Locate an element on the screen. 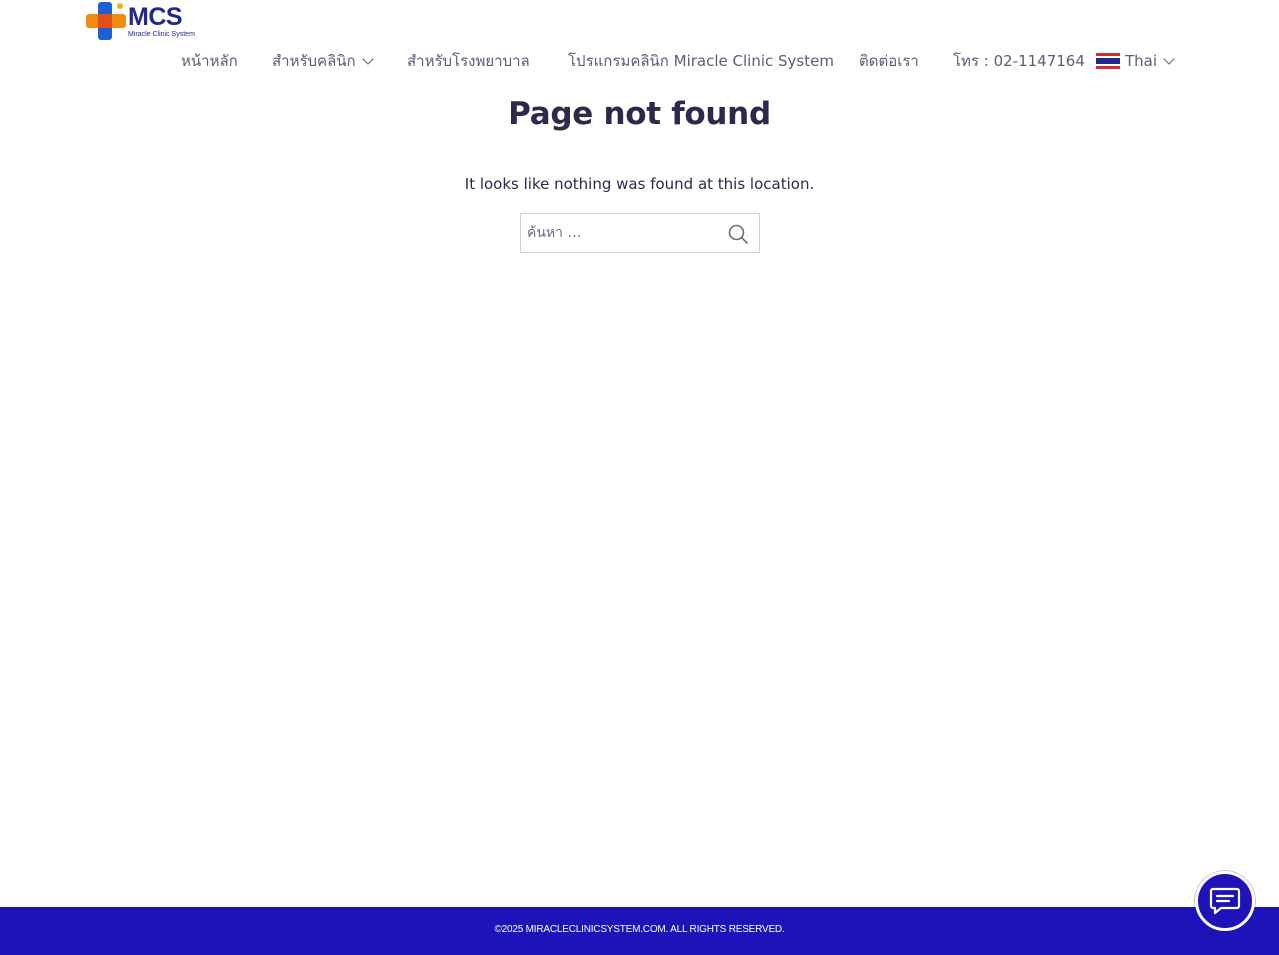 Image resolution: width=1279 pixels, height=955 pixels. nav-item-phone: โทร : 02-1147164 is located at coordinates (1019, 61).